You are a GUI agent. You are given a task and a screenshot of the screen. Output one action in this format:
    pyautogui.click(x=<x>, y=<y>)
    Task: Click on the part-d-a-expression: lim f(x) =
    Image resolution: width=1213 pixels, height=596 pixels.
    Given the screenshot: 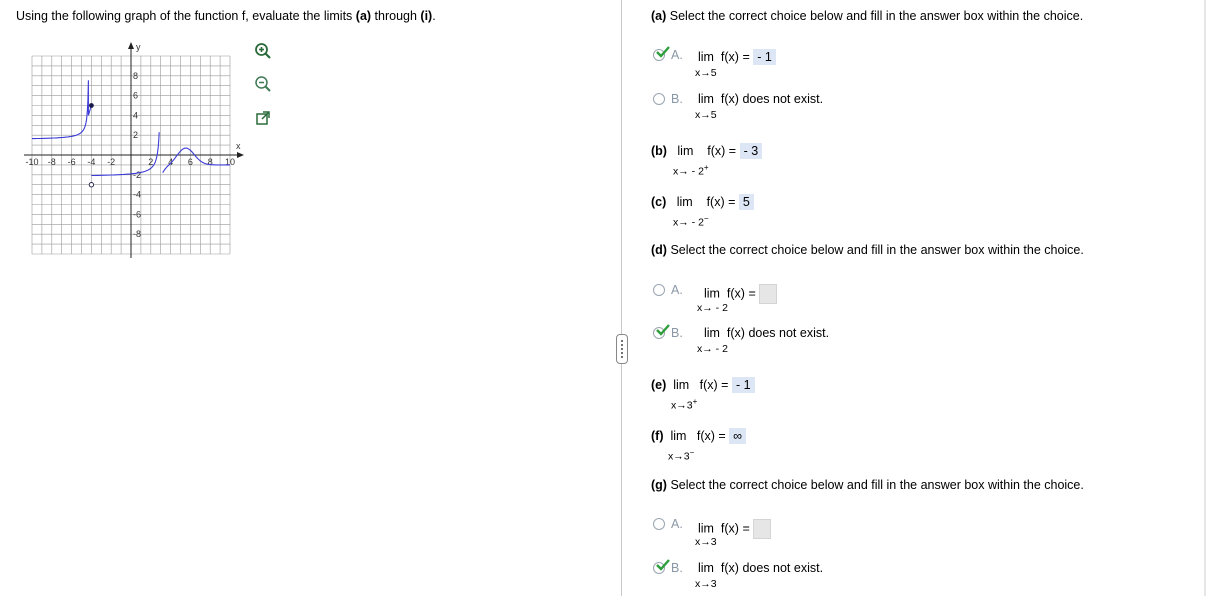 What is the action you would take?
    pyautogui.click(x=741, y=294)
    